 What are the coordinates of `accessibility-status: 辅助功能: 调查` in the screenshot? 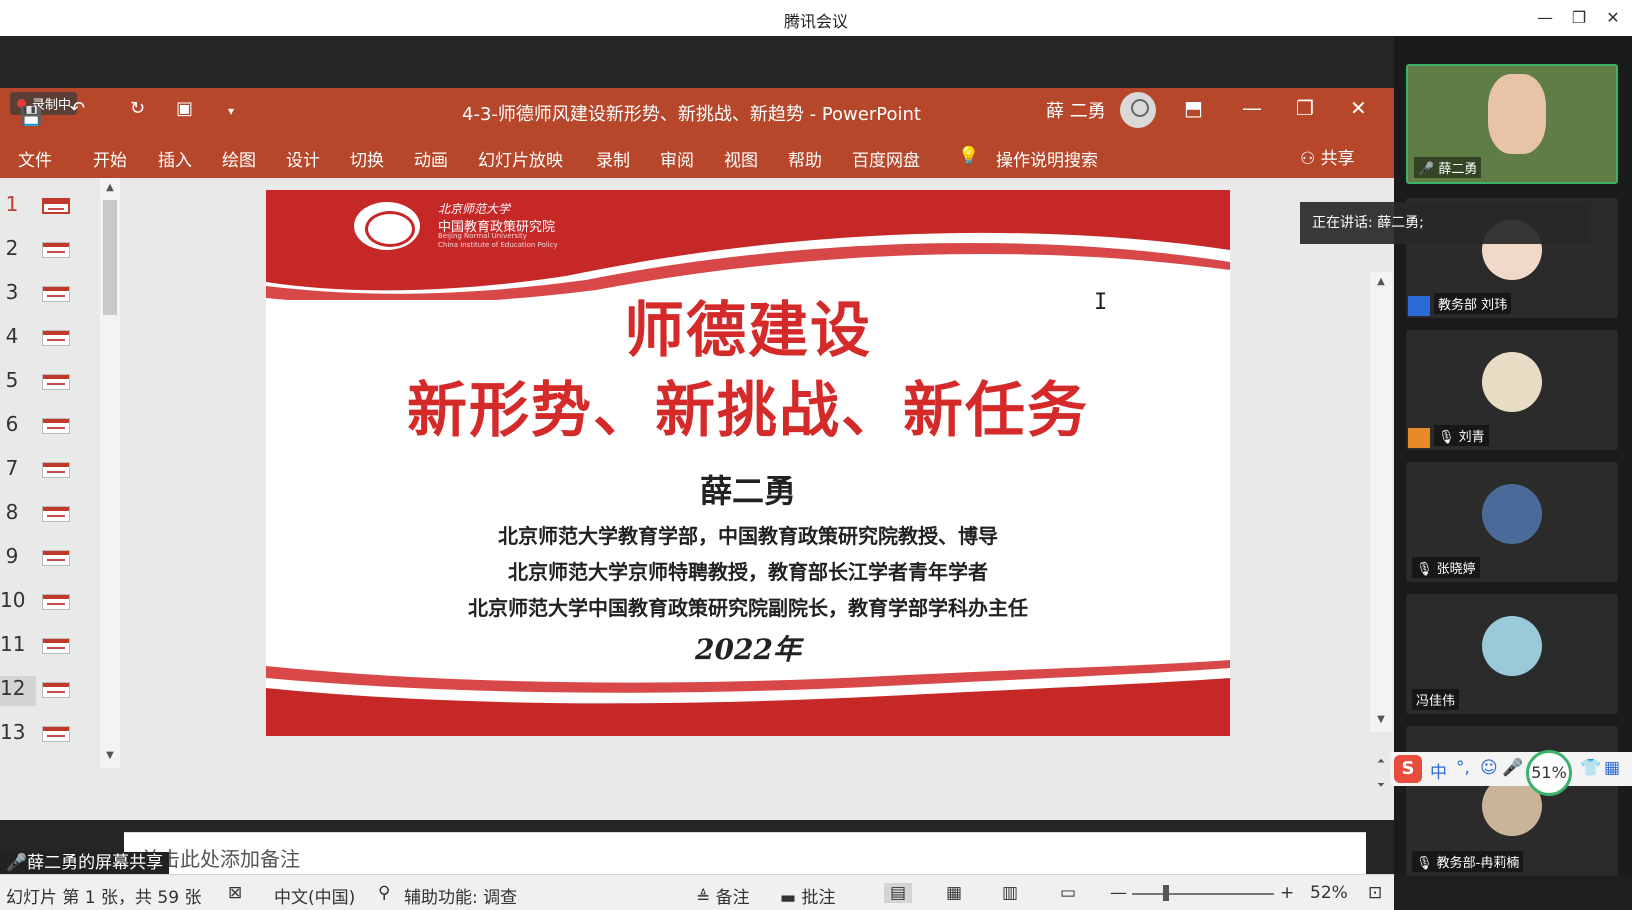 It's located at (460, 895).